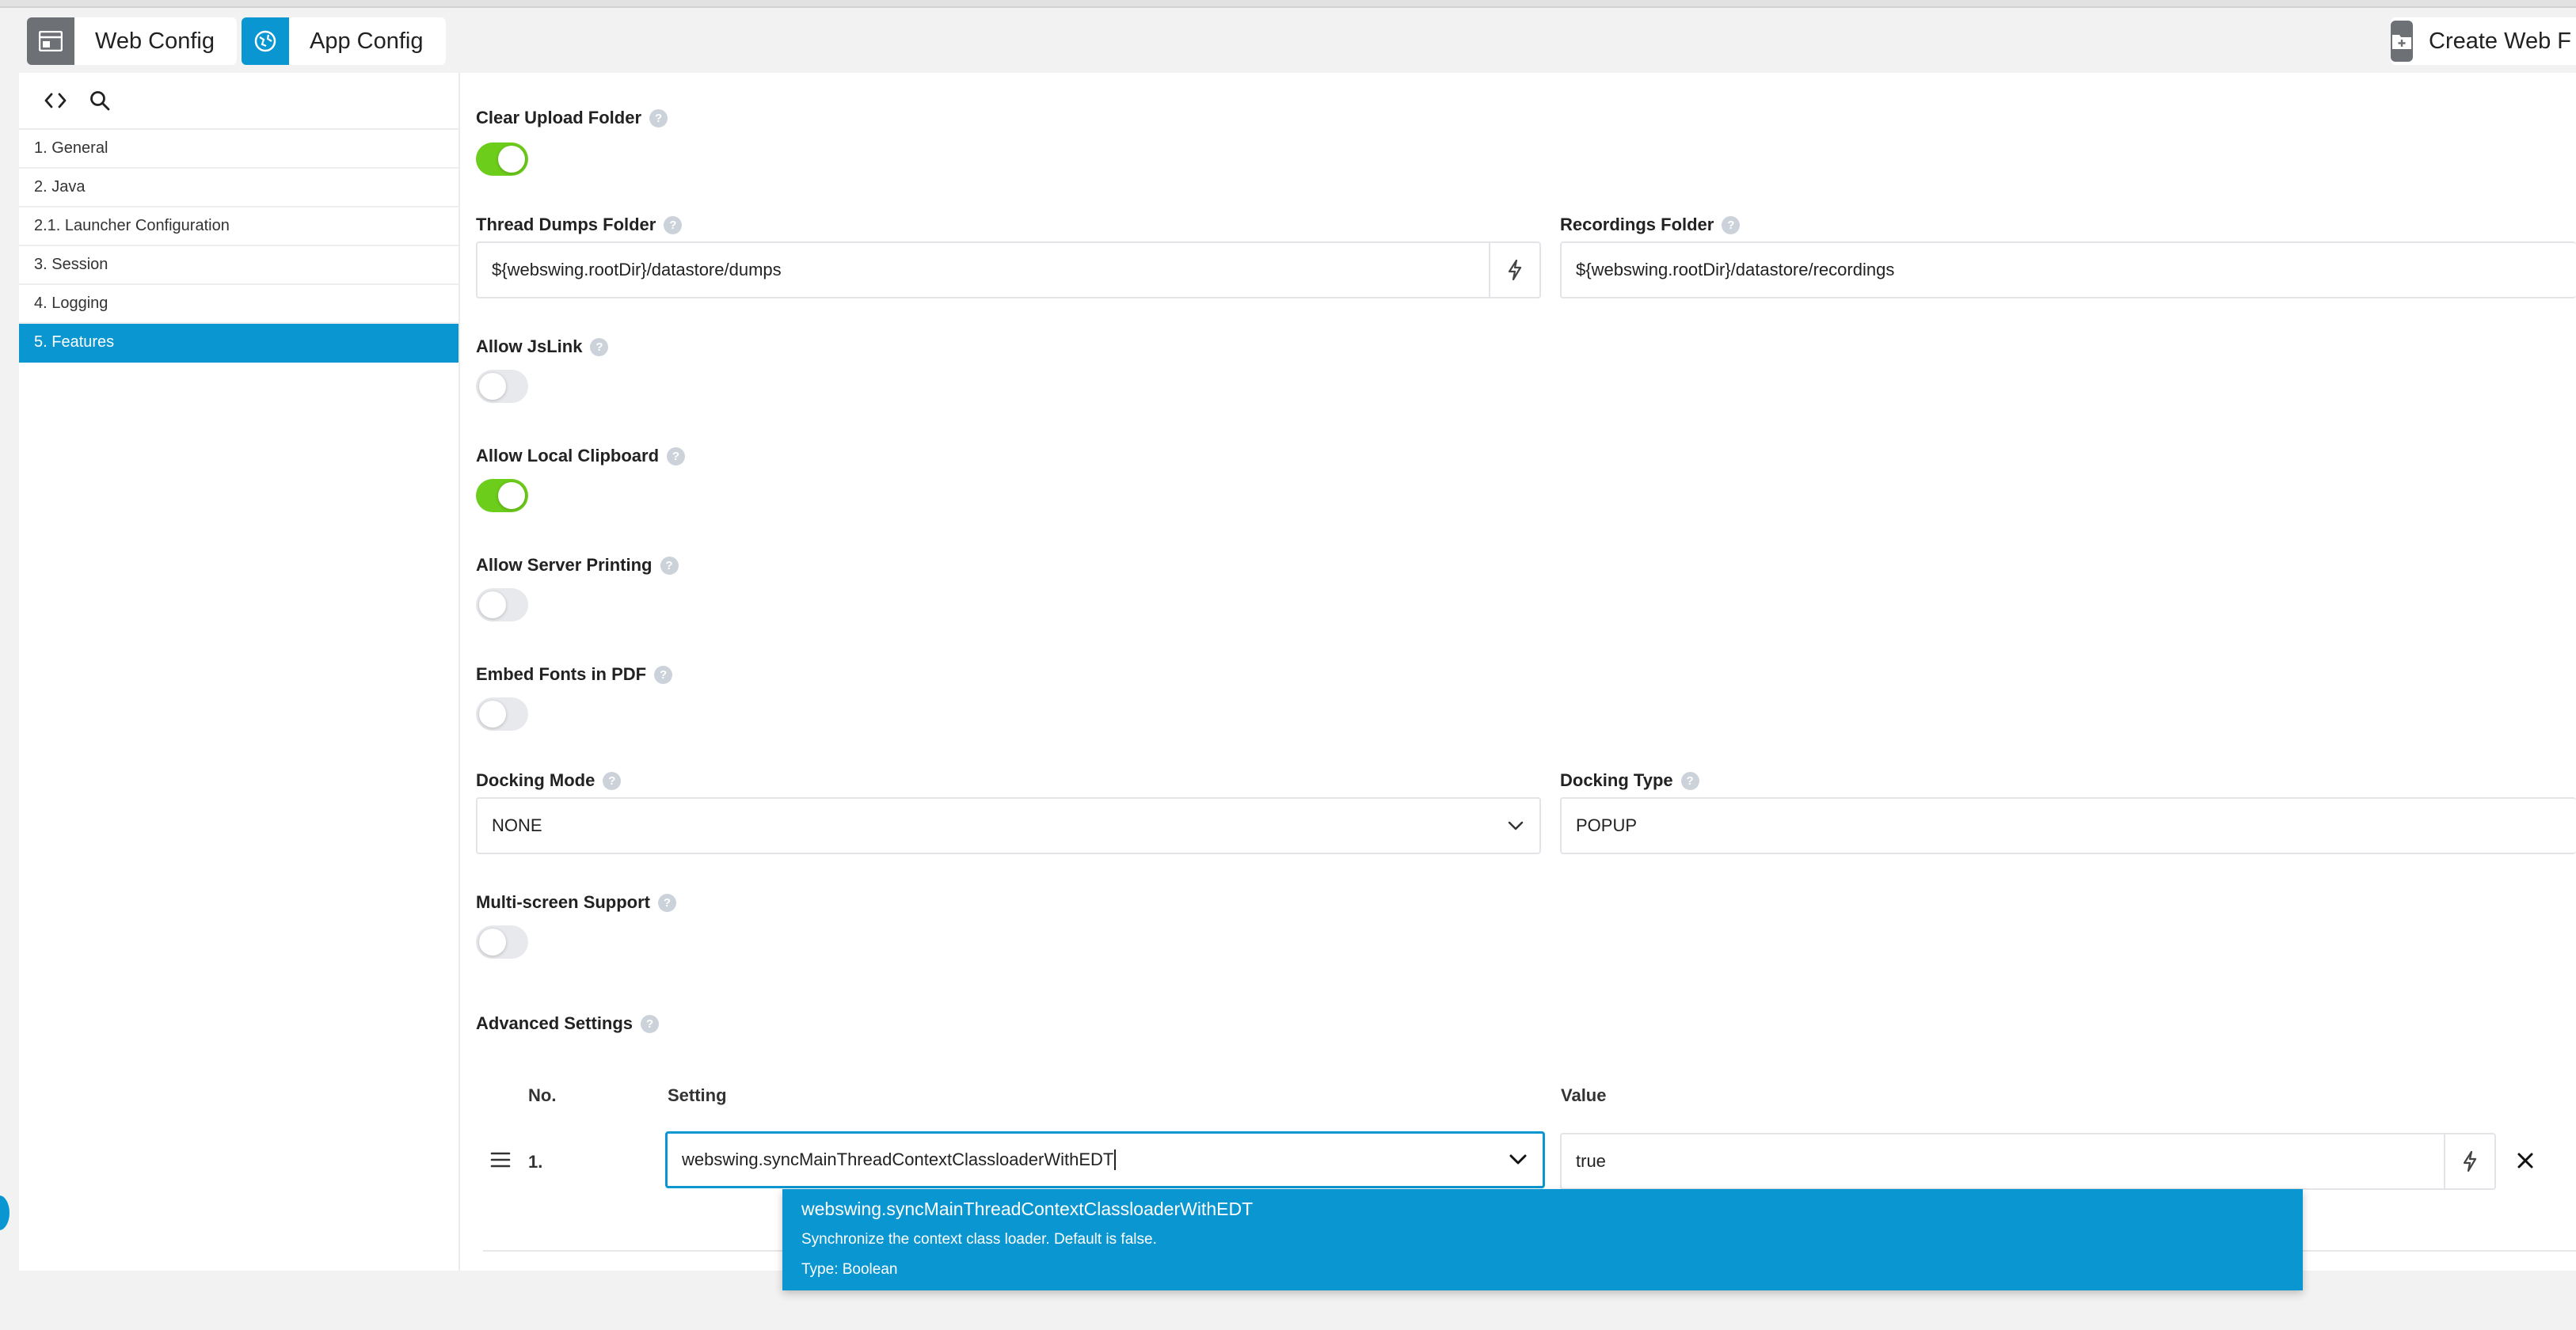 The height and width of the screenshot is (1330, 2576). What do you see at coordinates (535, 1162) in the screenshot?
I see `row-number: 1.` at bounding box center [535, 1162].